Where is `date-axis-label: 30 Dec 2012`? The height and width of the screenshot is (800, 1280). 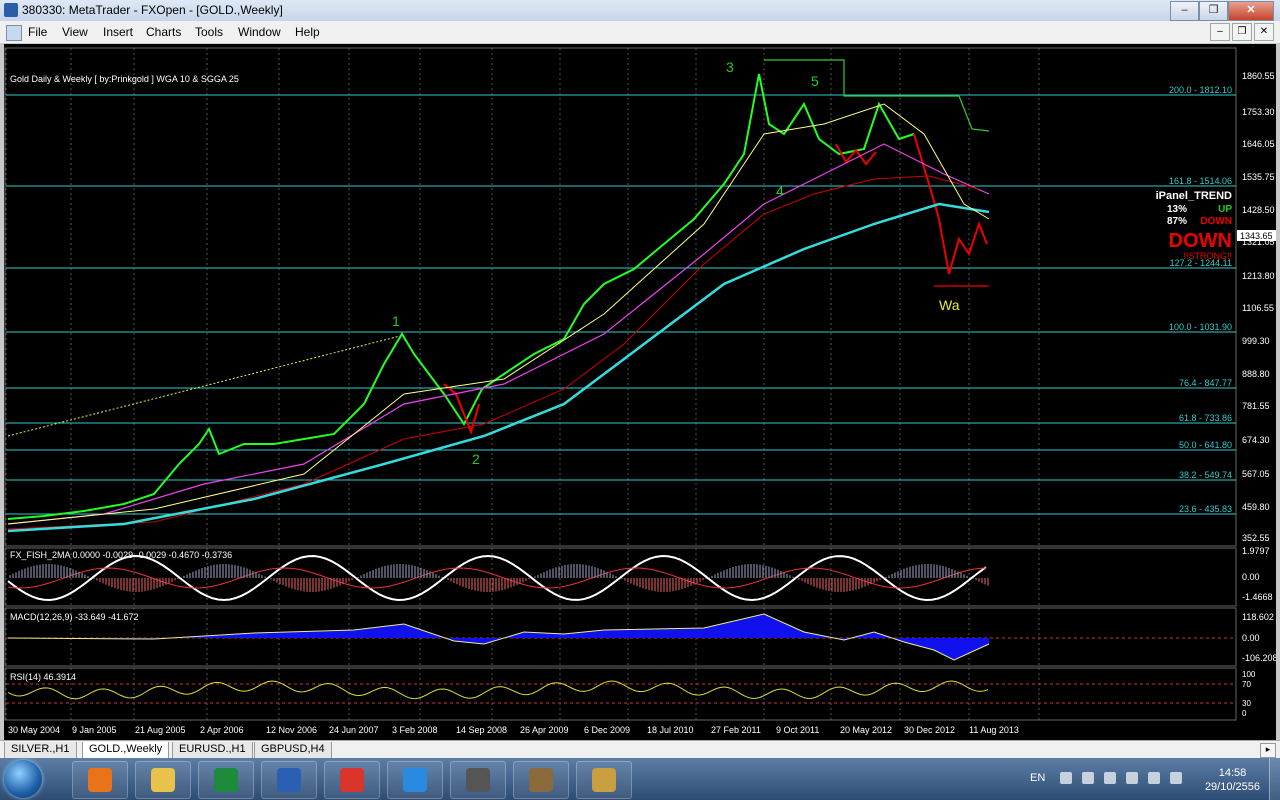
date-axis-label: 30 Dec 2012 is located at coordinates (929, 730).